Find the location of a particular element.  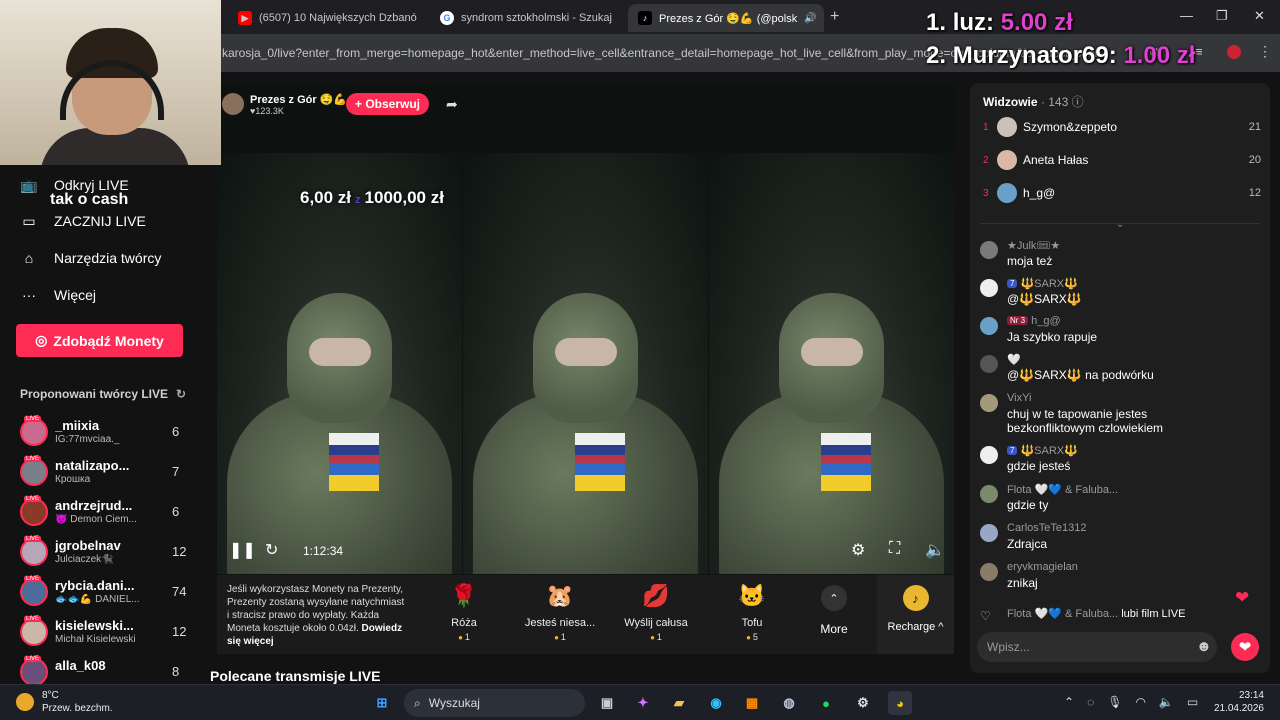

collapse-chevron-icon: ⌄ is located at coordinates (1120, 224).